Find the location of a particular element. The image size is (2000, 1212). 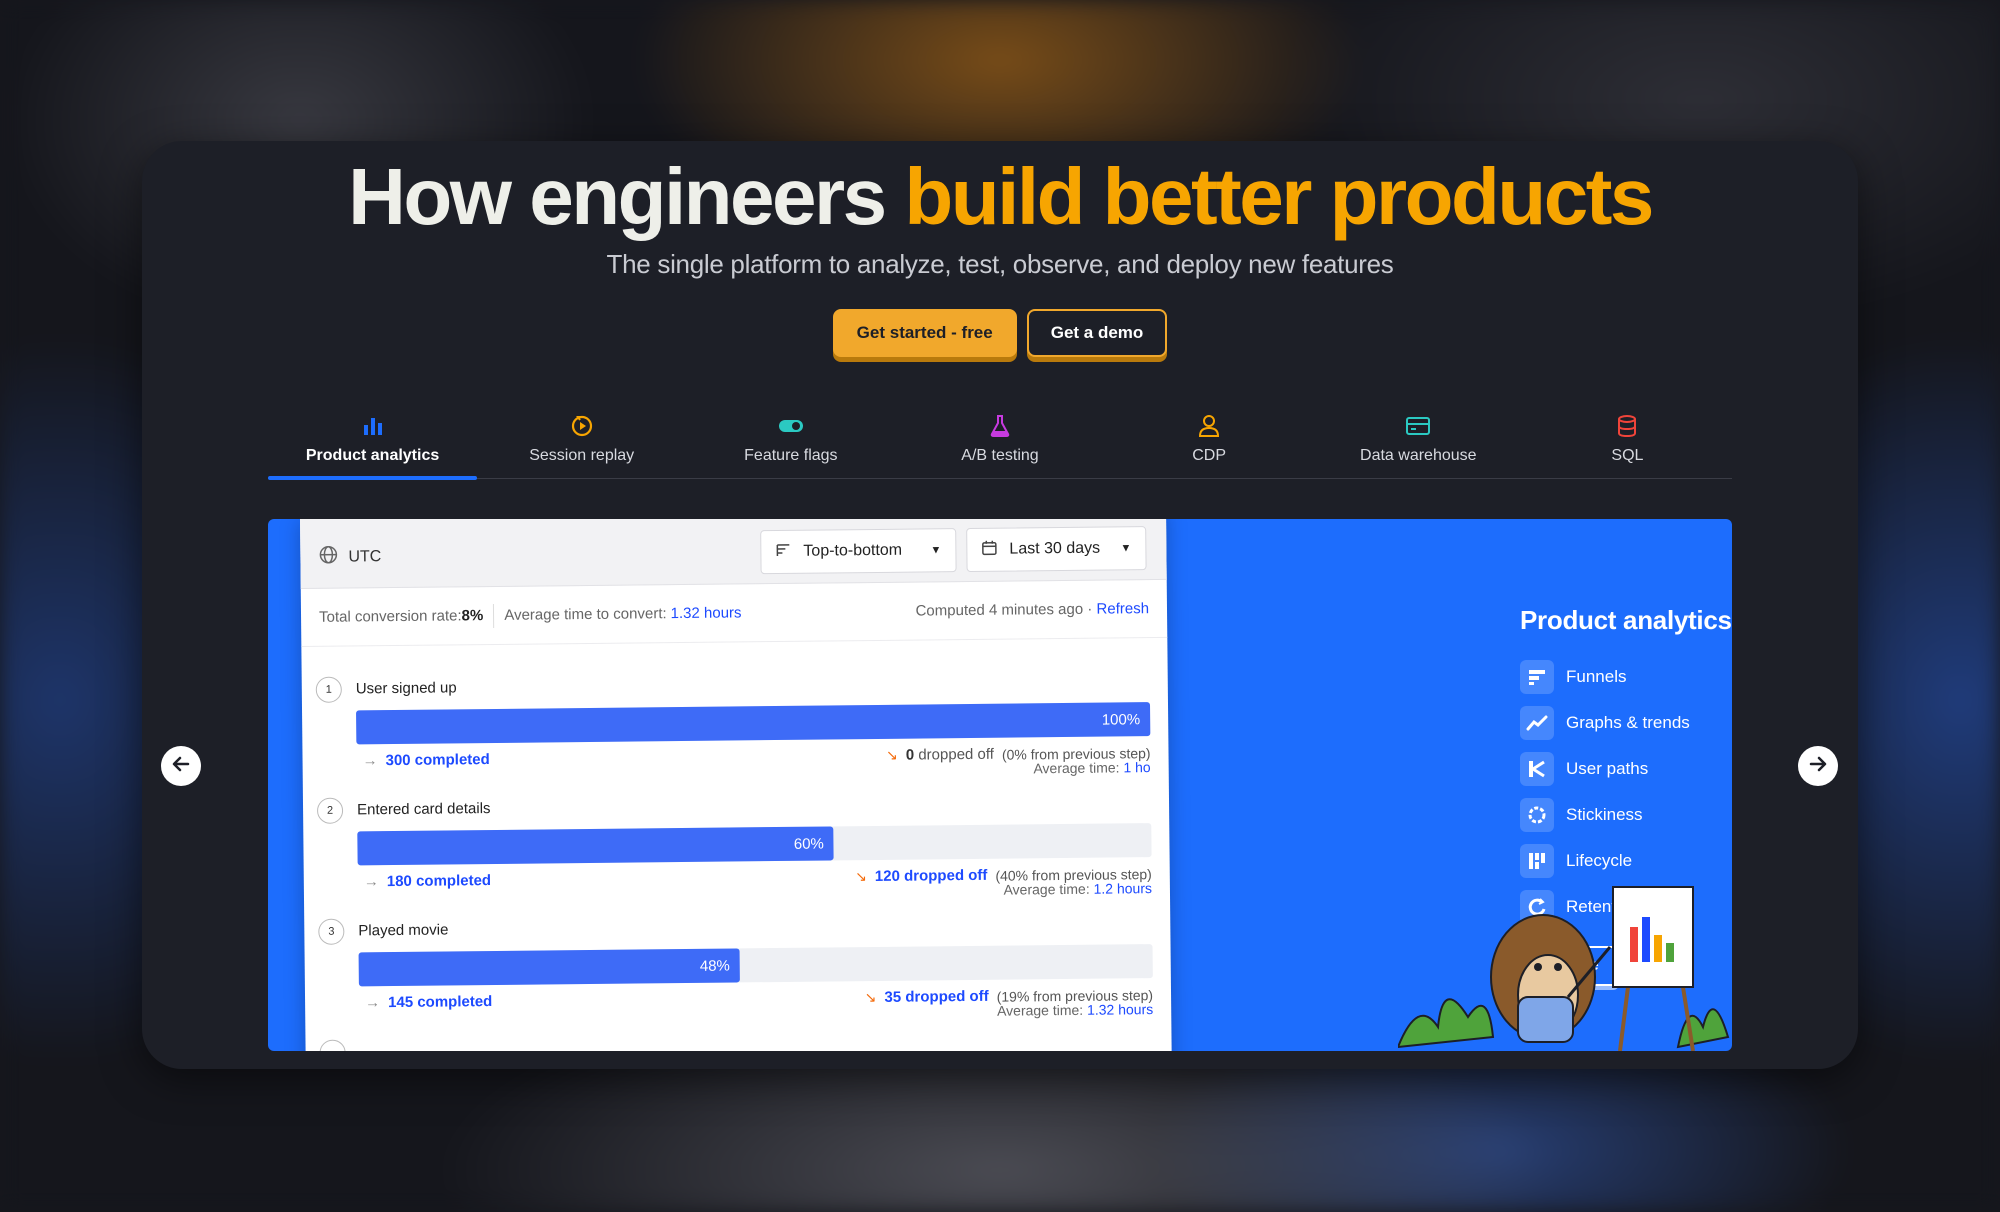

tab-ab-testing: A/B testing is located at coordinates (999, 440).